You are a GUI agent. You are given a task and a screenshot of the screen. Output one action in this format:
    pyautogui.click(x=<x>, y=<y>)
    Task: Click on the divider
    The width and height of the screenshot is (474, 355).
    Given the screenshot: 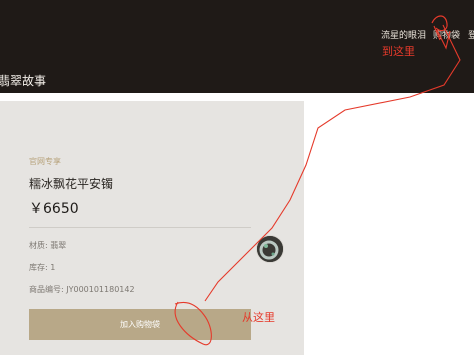 What is the action you would take?
    pyautogui.click(x=140, y=227)
    